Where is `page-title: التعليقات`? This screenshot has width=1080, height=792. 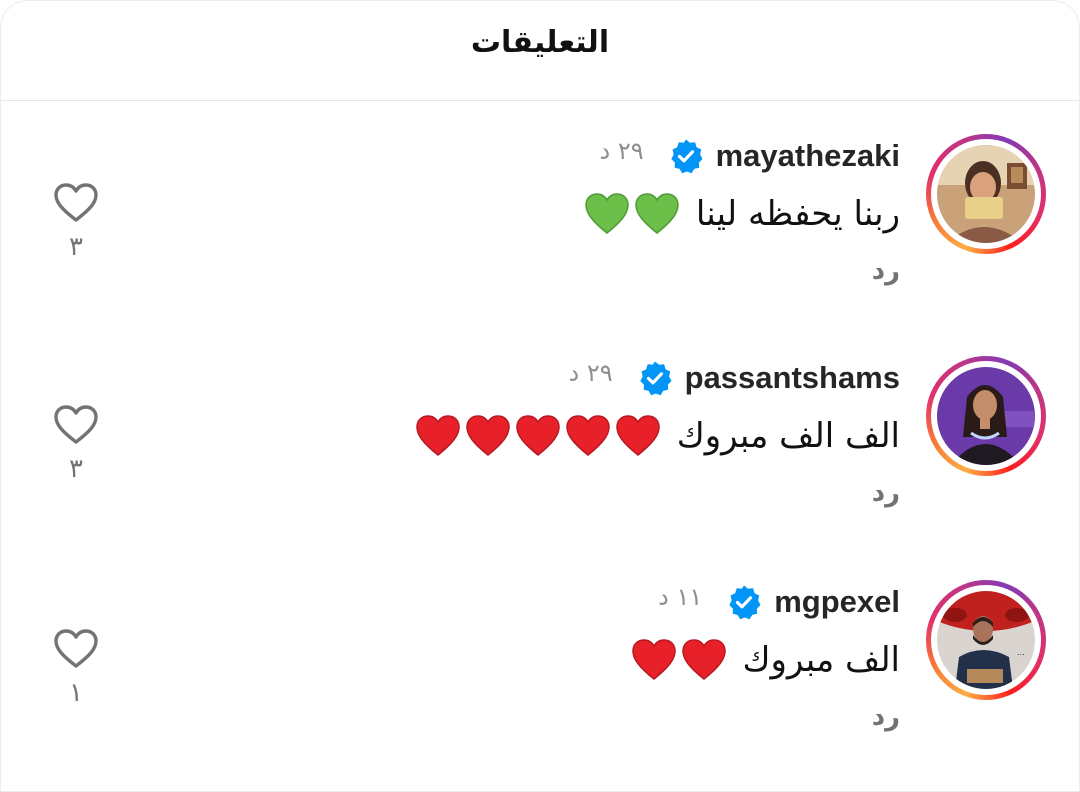 page-title: التعليقات is located at coordinates (540, 42).